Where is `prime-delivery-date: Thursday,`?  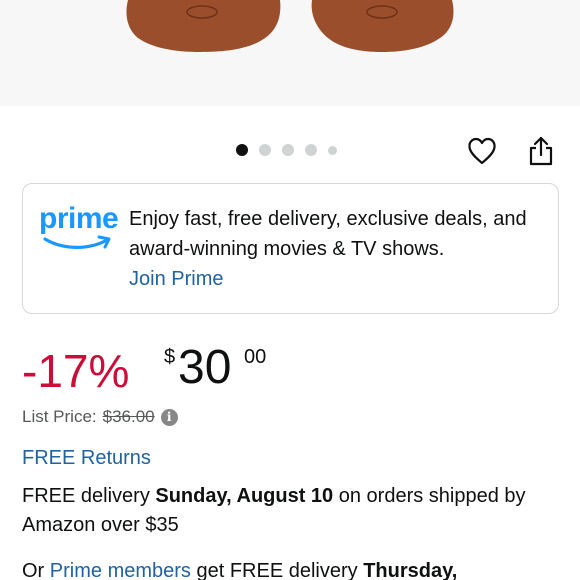
prime-delivery-date: Thursday, is located at coordinates (410, 570).